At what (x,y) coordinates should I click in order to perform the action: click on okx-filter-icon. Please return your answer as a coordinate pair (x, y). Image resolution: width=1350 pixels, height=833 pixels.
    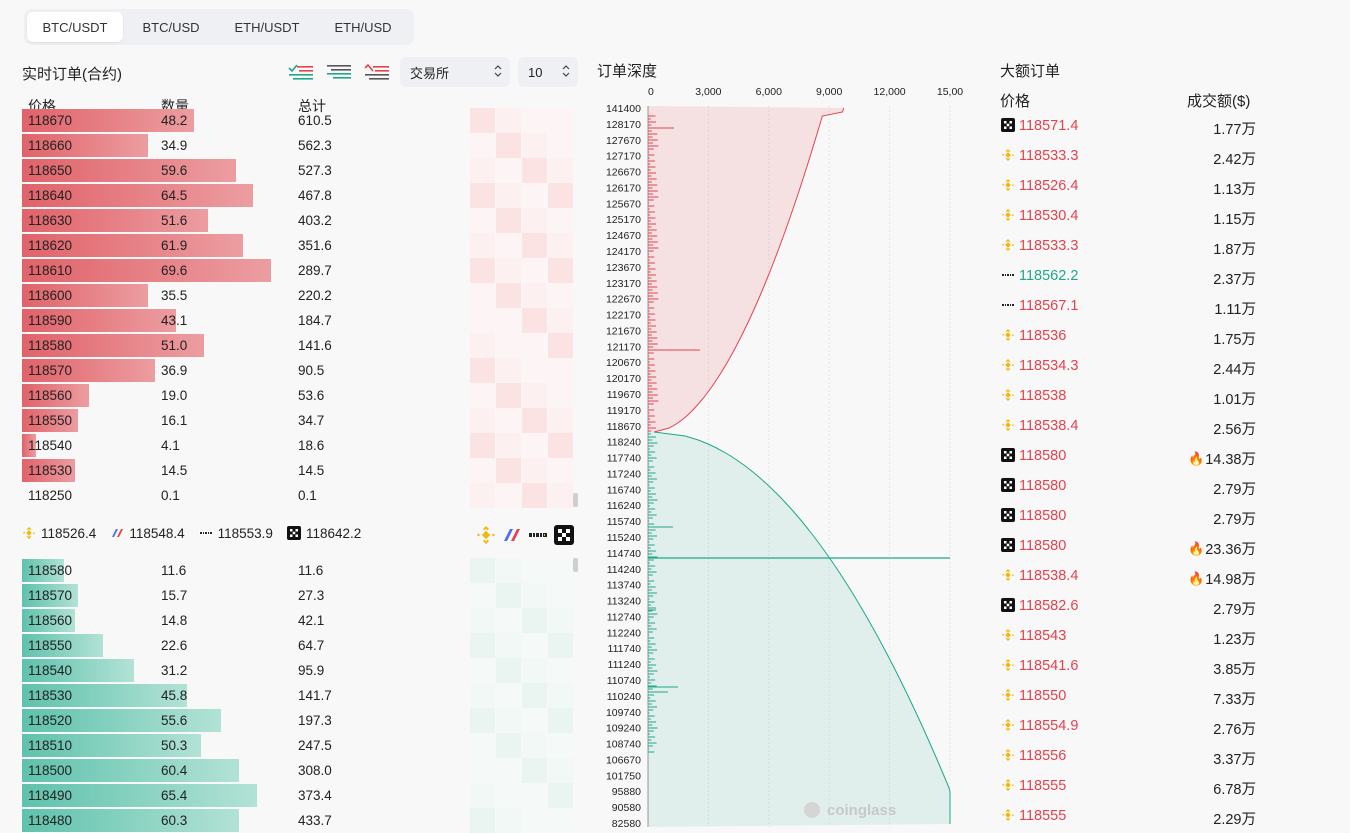
    Looking at the image, I should click on (564, 535).